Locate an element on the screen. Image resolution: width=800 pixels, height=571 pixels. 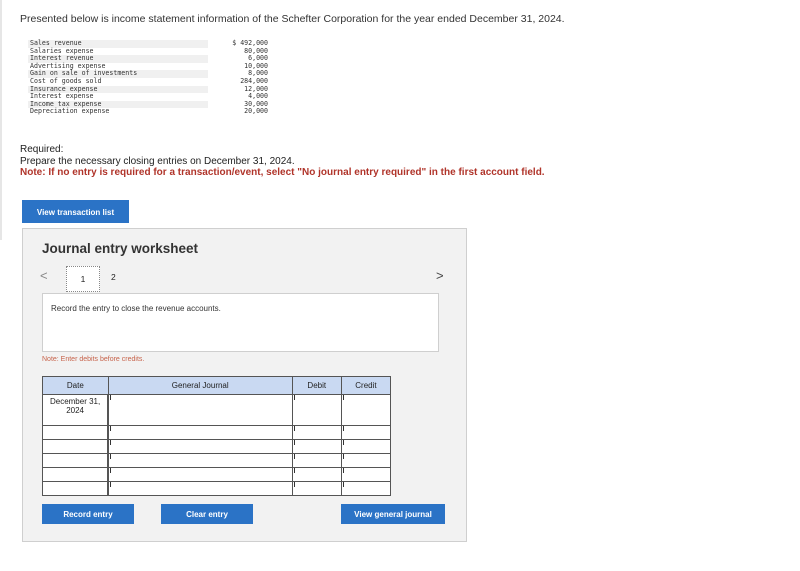
table-row: December 31, 2024 is located at coordinates (217, 410).